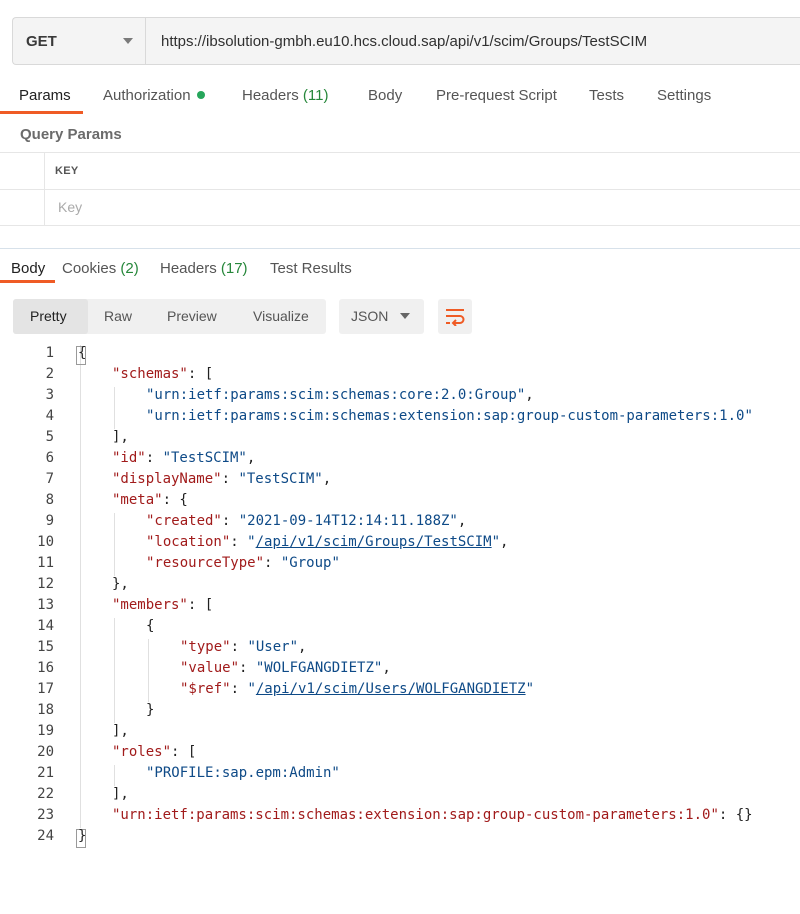  Describe the element at coordinates (45, 647) in the screenshot. I see `line-number: 15` at that location.